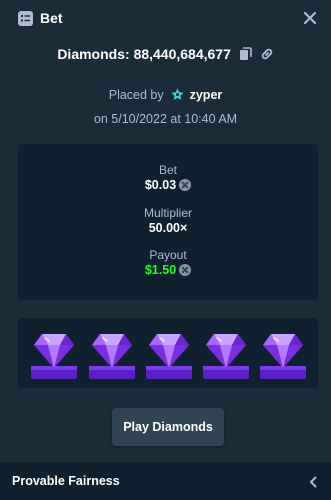 The width and height of the screenshot is (331, 500). I want to click on placed-by-row: Placed by zyper, so click(165, 96).